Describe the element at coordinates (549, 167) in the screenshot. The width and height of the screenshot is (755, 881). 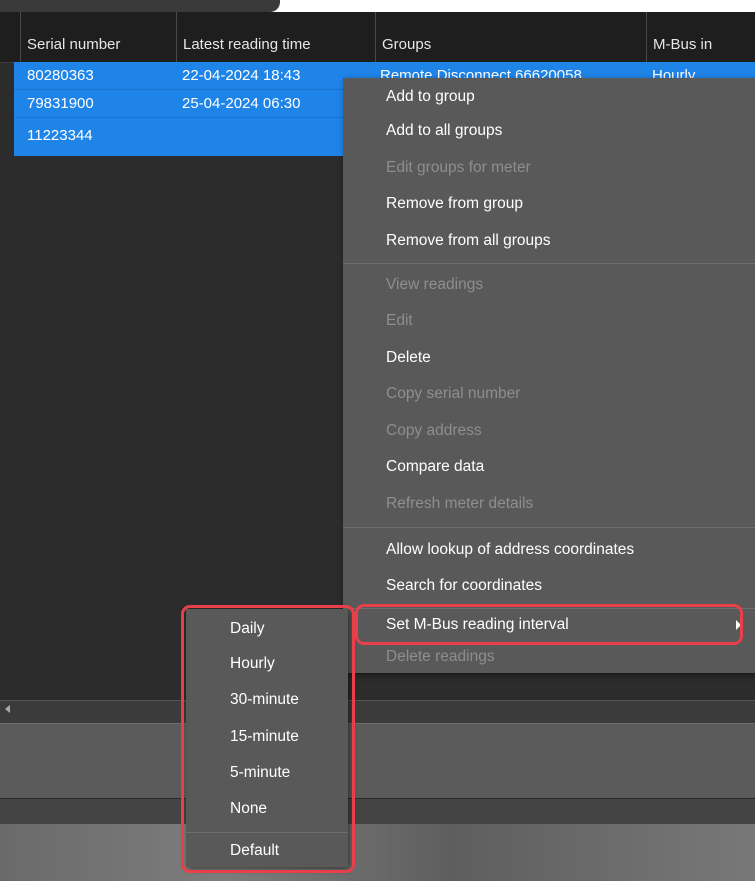
I see `menu-item-edit-groups-for-meter: Edit groups for meter` at that location.